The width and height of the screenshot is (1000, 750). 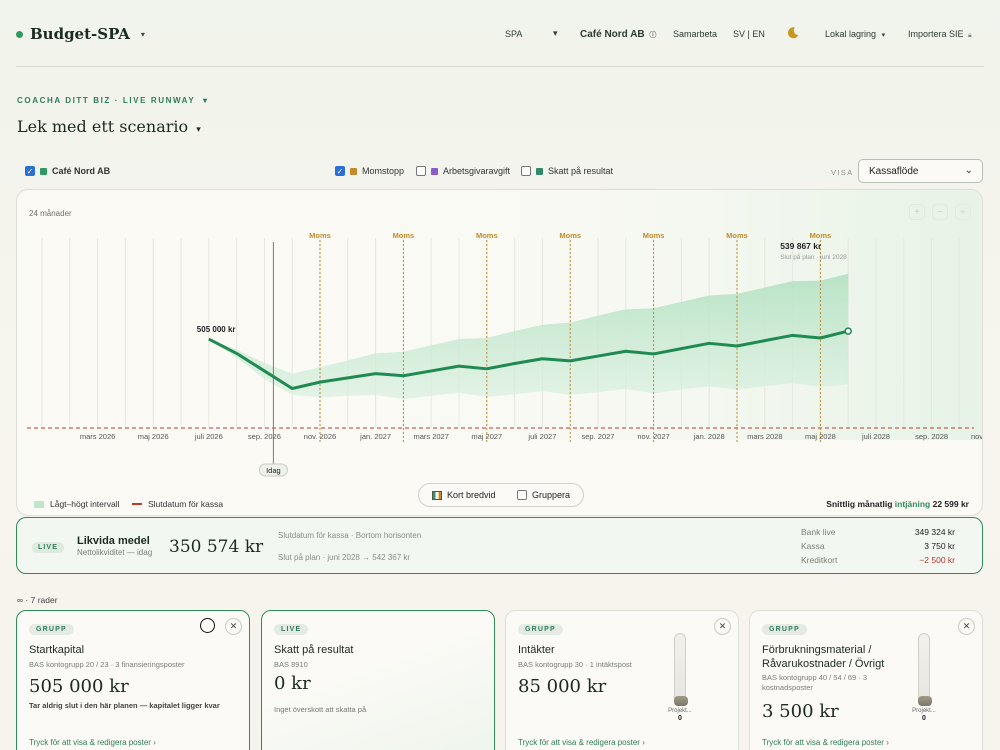 What do you see at coordinates (939, 546) in the screenshot?
I see `account-value: 3 750 kr` at bounding box center [939, 546].